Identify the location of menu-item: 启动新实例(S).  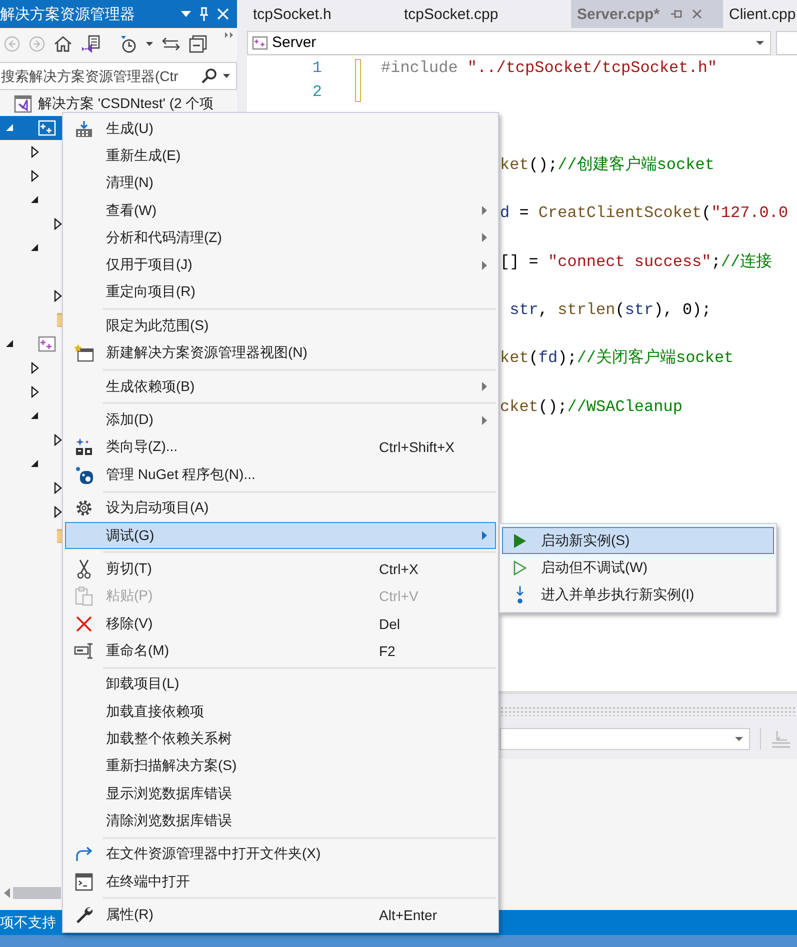
(638, 540).